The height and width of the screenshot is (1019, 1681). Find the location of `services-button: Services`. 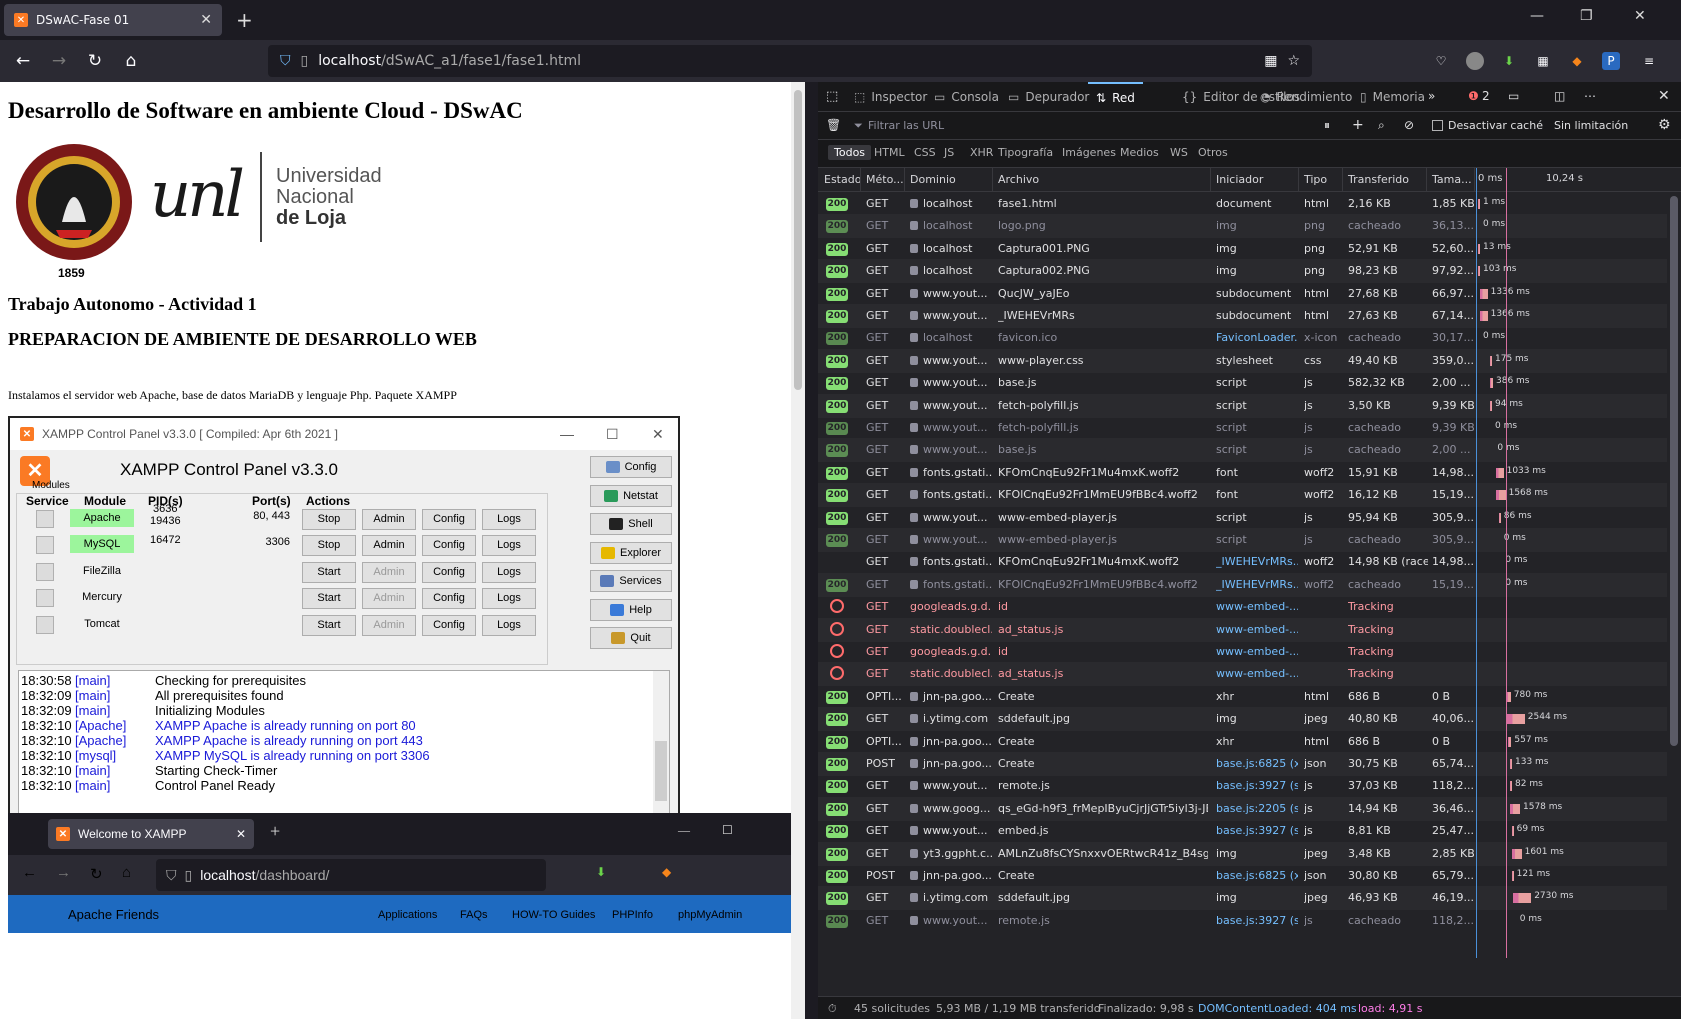

services-button: Services is located at coordinates (631, 581).